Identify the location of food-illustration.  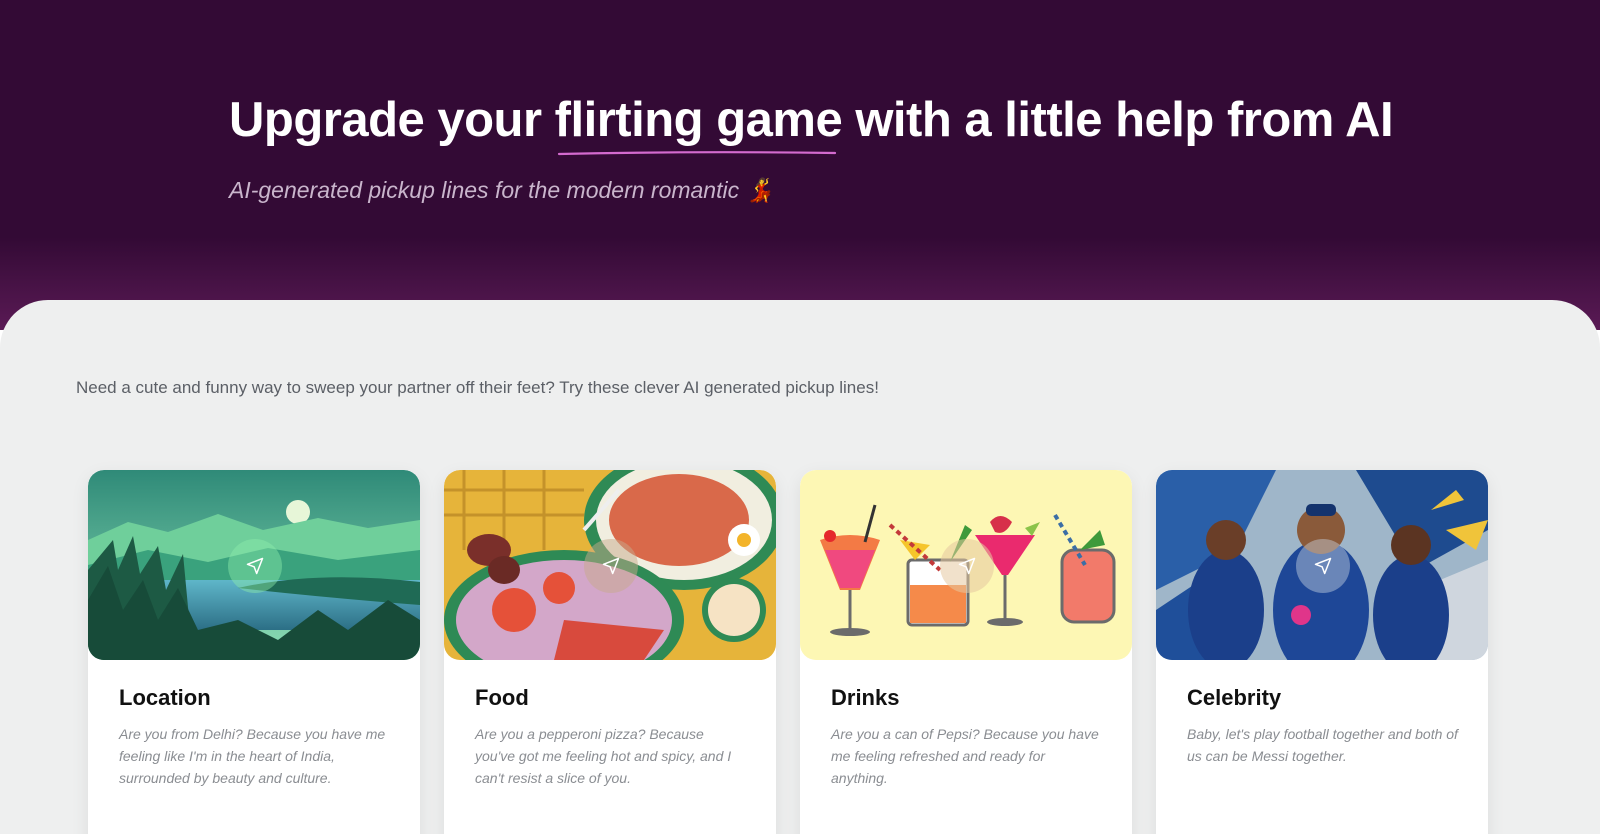
(610, 565).